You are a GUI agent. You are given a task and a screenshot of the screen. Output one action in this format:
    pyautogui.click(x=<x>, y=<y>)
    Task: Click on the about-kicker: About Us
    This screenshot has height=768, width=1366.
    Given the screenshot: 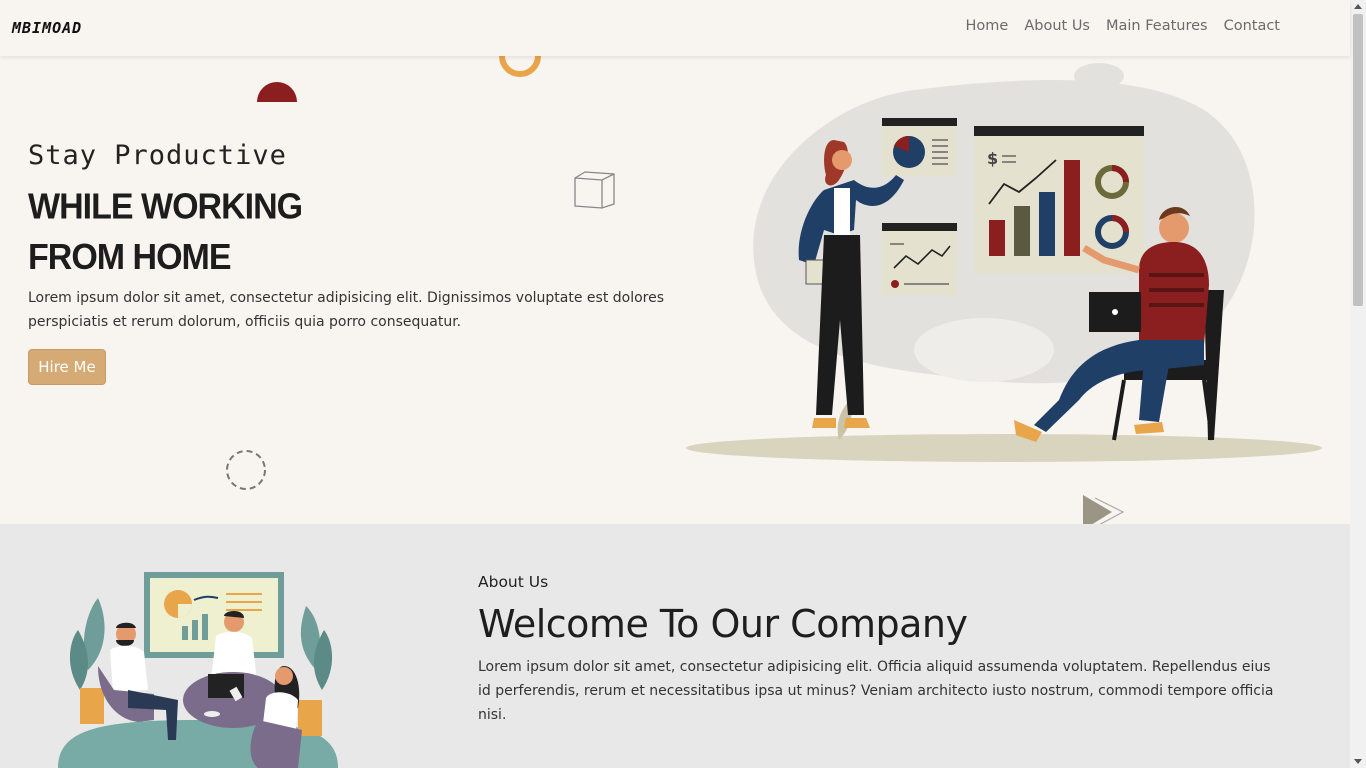 What is the action you would take?
    pyautogui.click(x=513, y=582)
    